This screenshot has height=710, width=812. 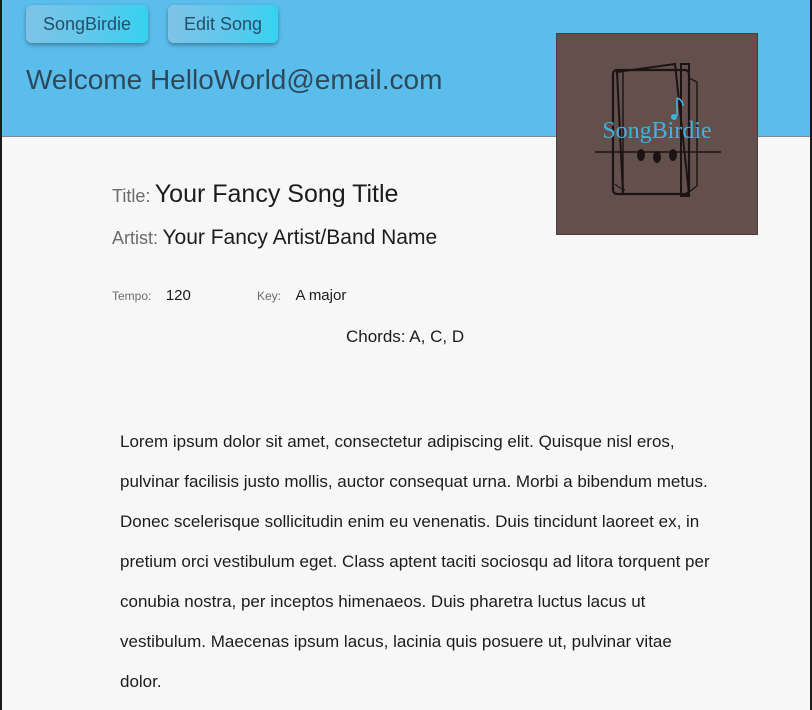 I want to click on song-artist: Your Fancy Artist/Band Name, so click(x=300, y=237).